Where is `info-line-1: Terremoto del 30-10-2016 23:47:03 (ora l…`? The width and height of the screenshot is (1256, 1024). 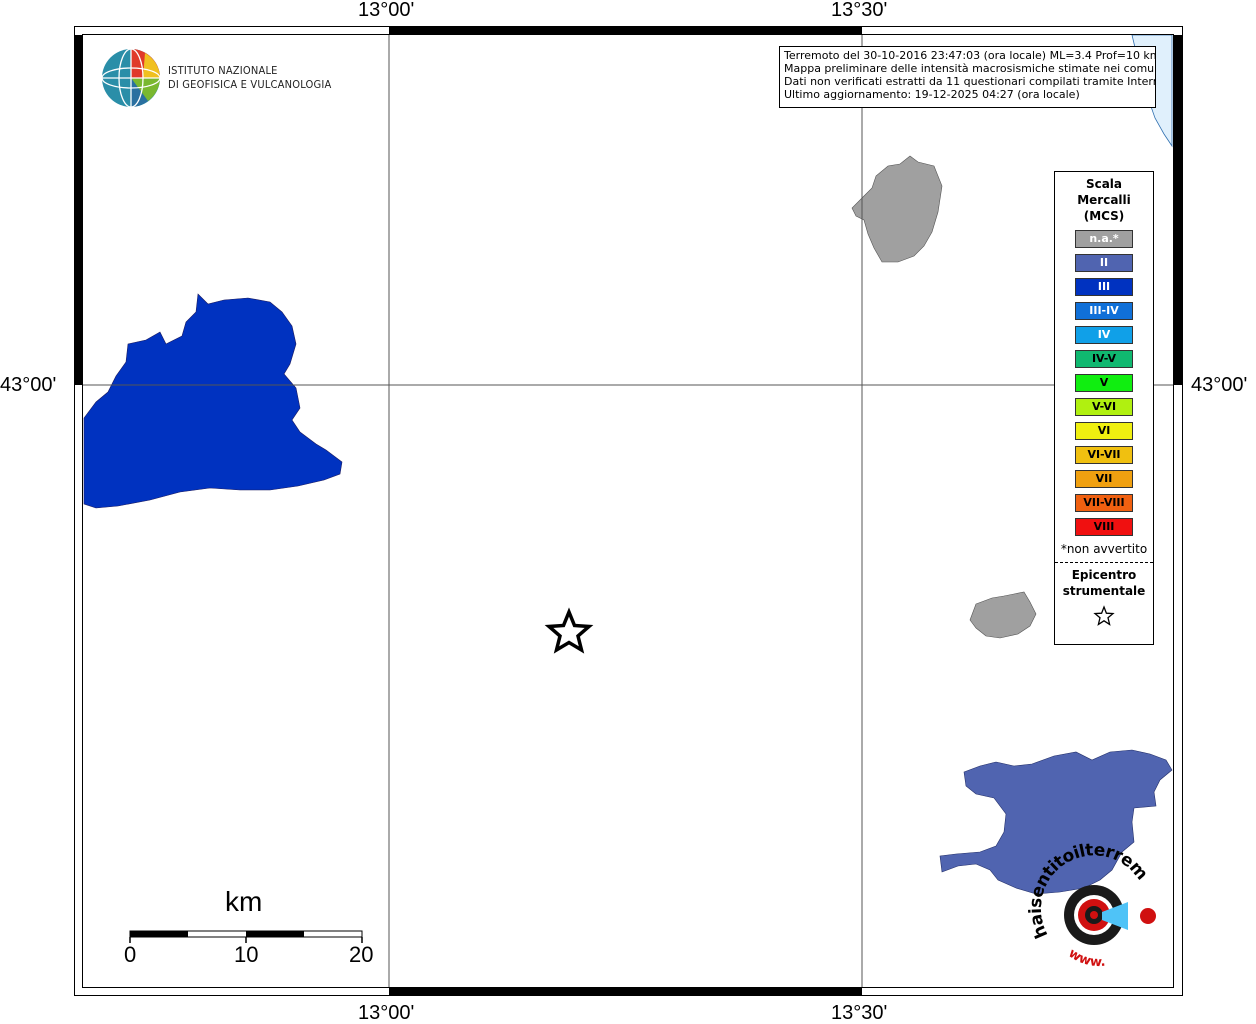
info-line-1: Terremoto del 30-10-2016 23:47:03 (ora l… is located at coordinates (970, 55).